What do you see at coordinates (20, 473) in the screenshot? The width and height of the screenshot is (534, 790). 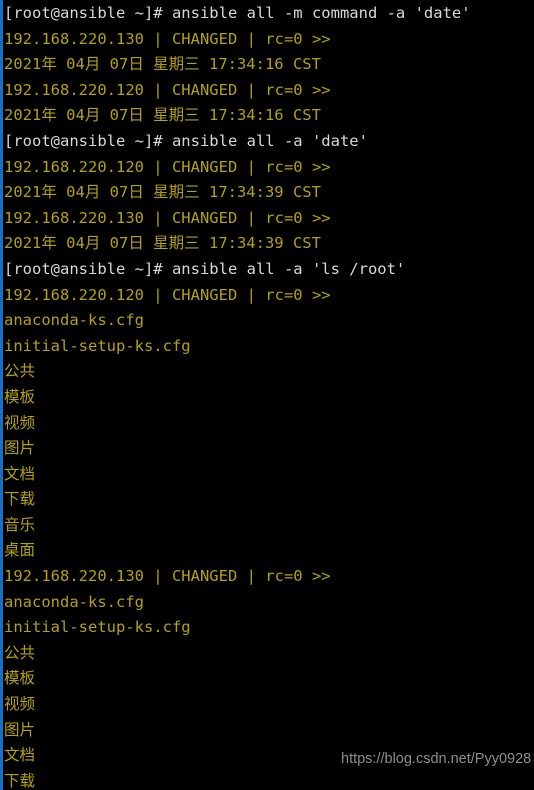 I see `terminal-output-line: 文档` at bounding box center [20, 473].